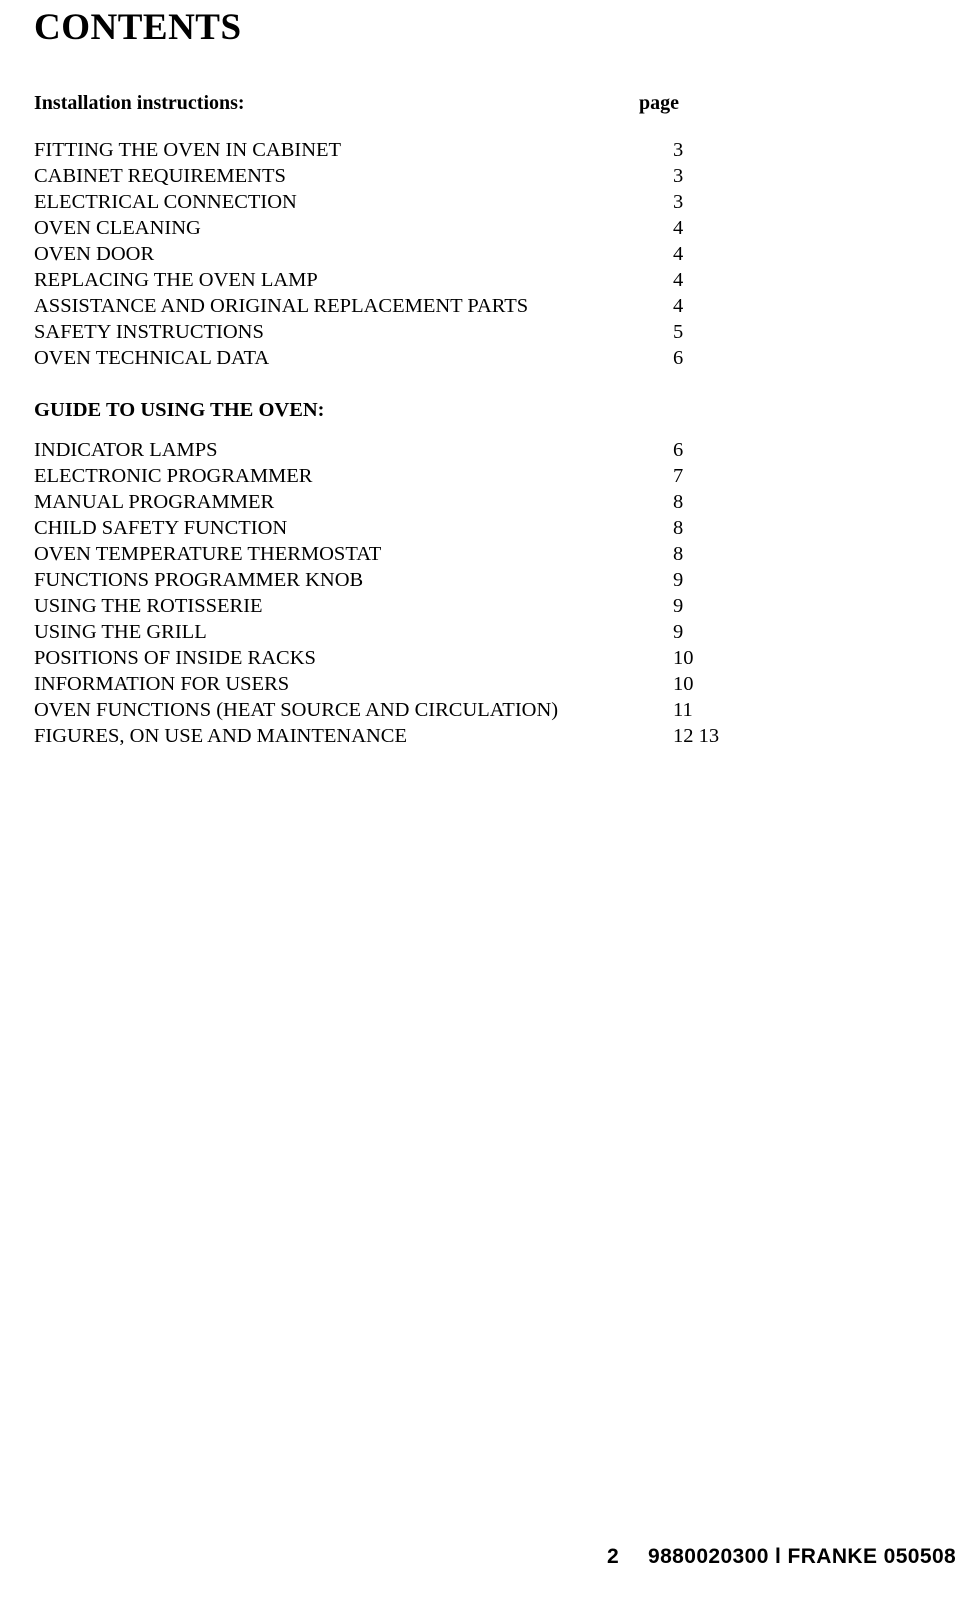 This screenshot has width=960, height=1599. What do you see at coordinates (480, 150) in the screenshot?
I see `toc-entry: FITTING THE OVEN IN CABINET 3` at bounding box center [480, 150].